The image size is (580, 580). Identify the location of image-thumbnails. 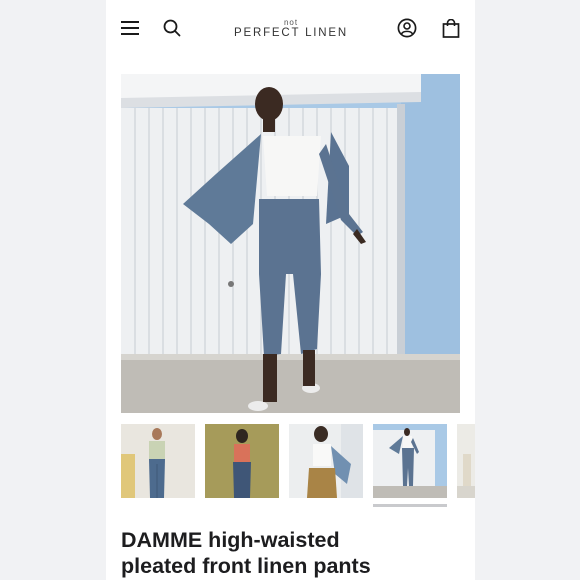
(298, 469).